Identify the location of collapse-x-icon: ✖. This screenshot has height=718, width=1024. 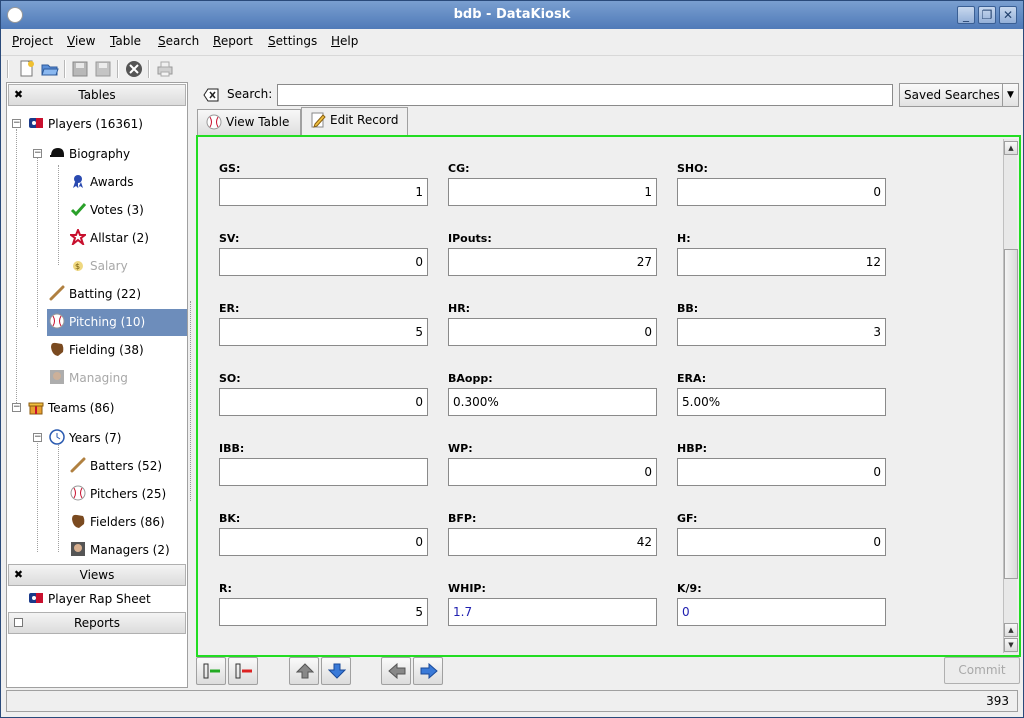
(18, 574).